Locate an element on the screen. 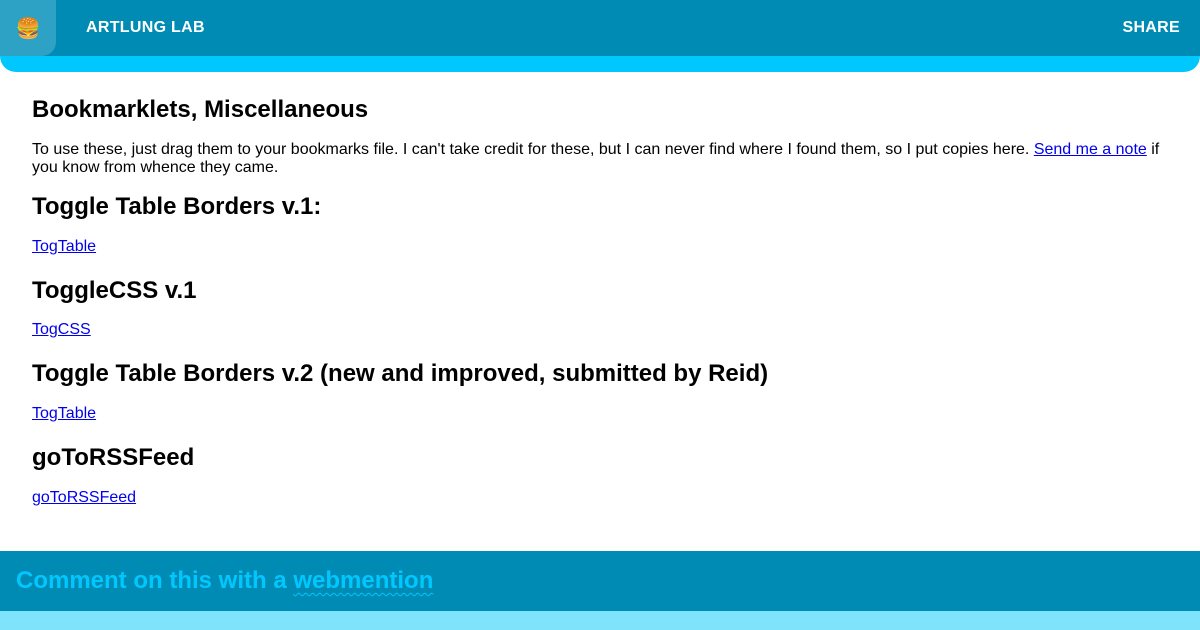 The height and width of the screenshot is (630, 1200). section-heading-gotorssfeed: goToRSSFeed is located at coordinates (113, 458).